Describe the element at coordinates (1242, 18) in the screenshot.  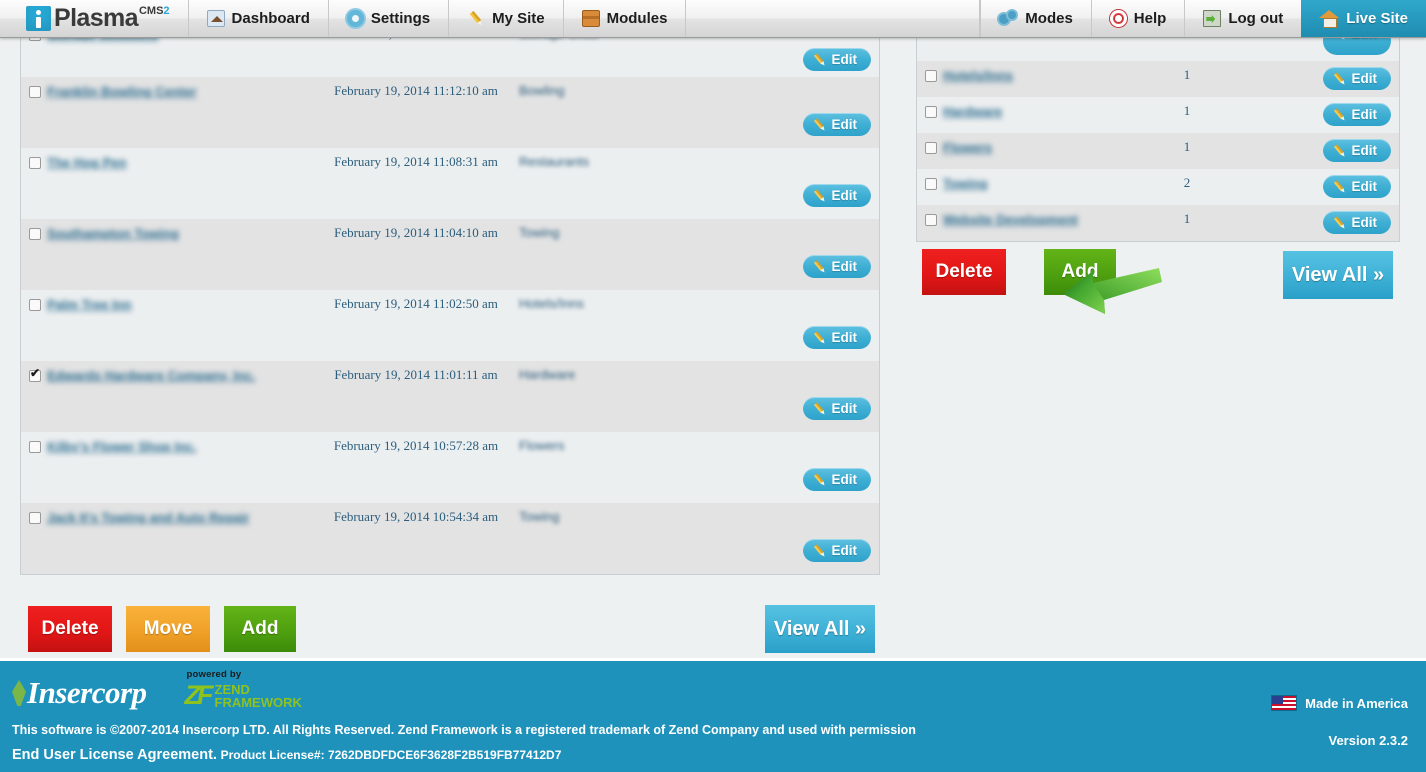
I see `nav-item-logout: Log out` at that location.